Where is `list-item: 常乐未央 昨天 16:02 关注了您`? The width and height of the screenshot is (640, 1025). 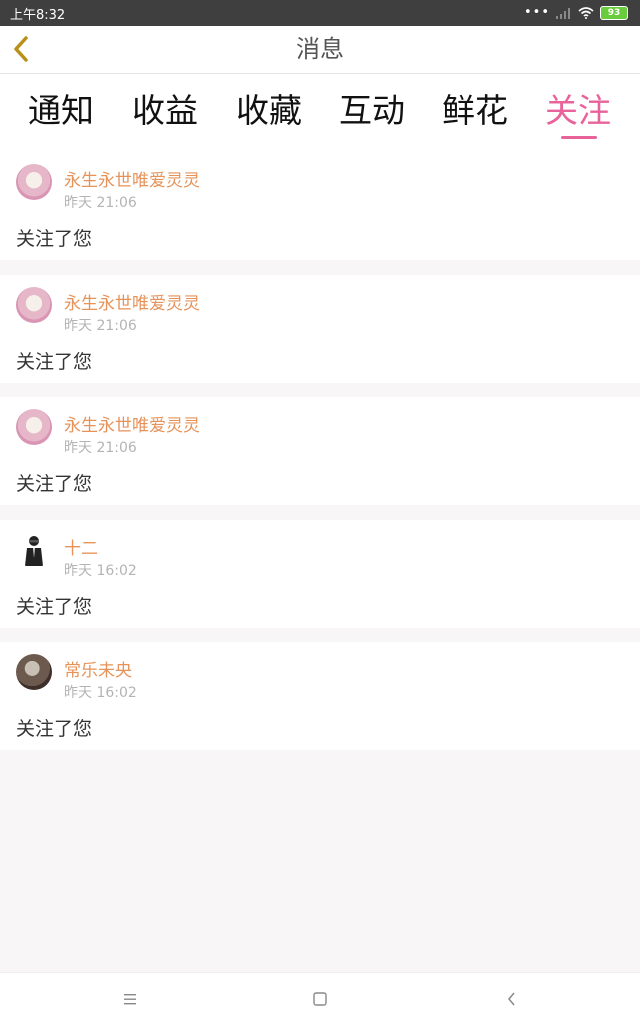
list-item: 常乐未央 昨天 16:02 关注了您 is located at coordinates (320, 696).